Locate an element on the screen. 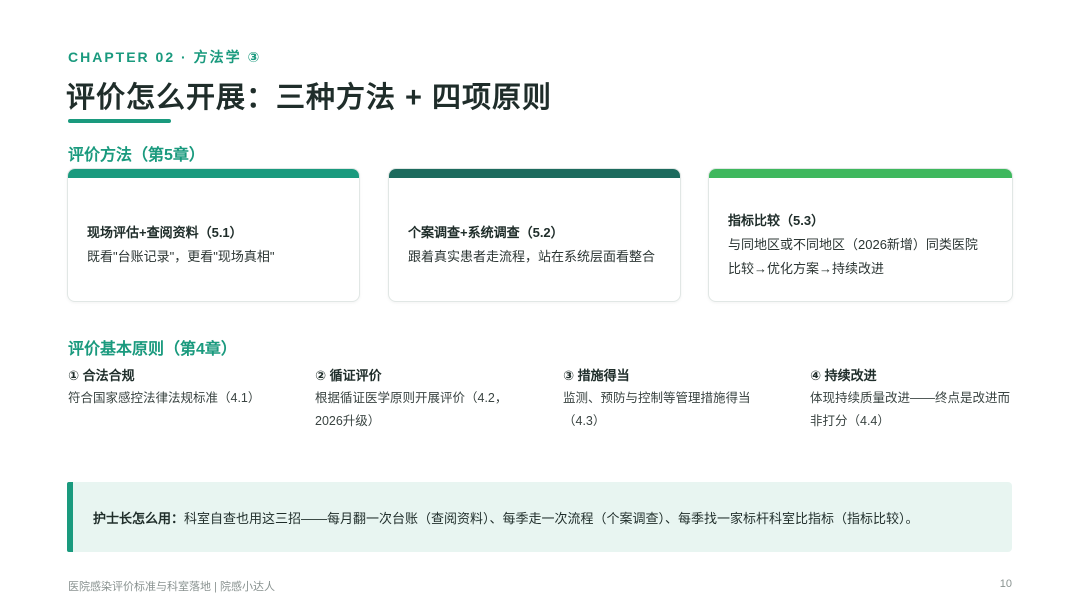 This screenshot has width=1080, height=608. card-description-line-2: 比较→优化方案→持续改进 is located at coordinates (806, 268).